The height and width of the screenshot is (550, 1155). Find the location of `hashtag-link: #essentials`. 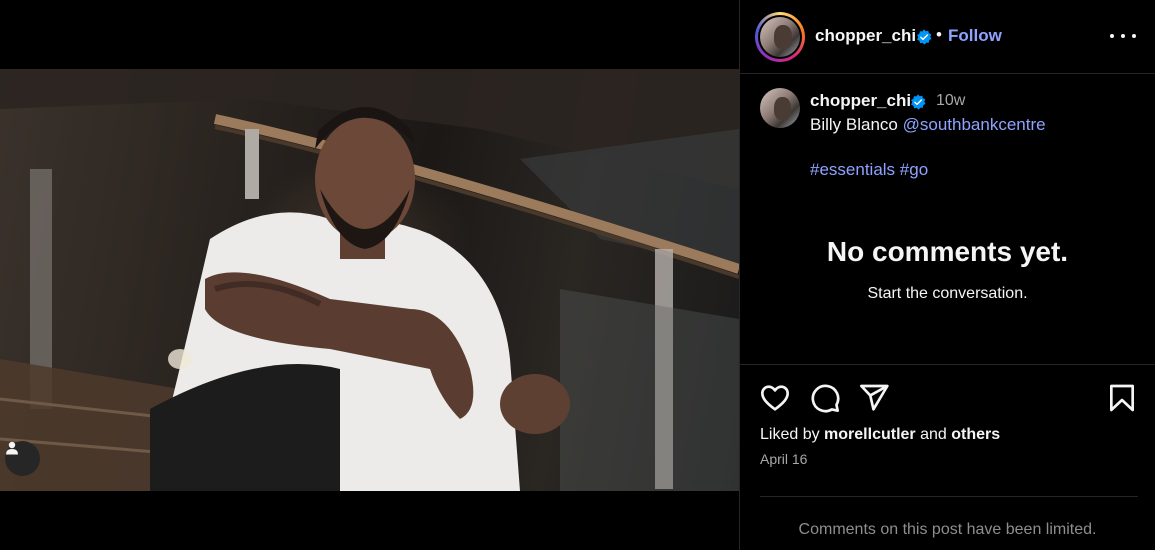

hashtag-link: #essentials is located at coordinates (852, 169).